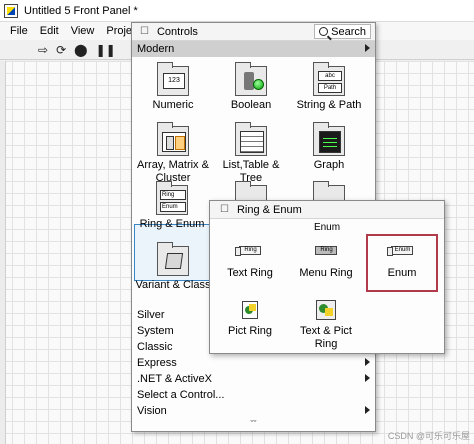 The height and width of the screenshot is (444, 474). I want to click on palette-item-boolean: Boolean, so click(251, 87).